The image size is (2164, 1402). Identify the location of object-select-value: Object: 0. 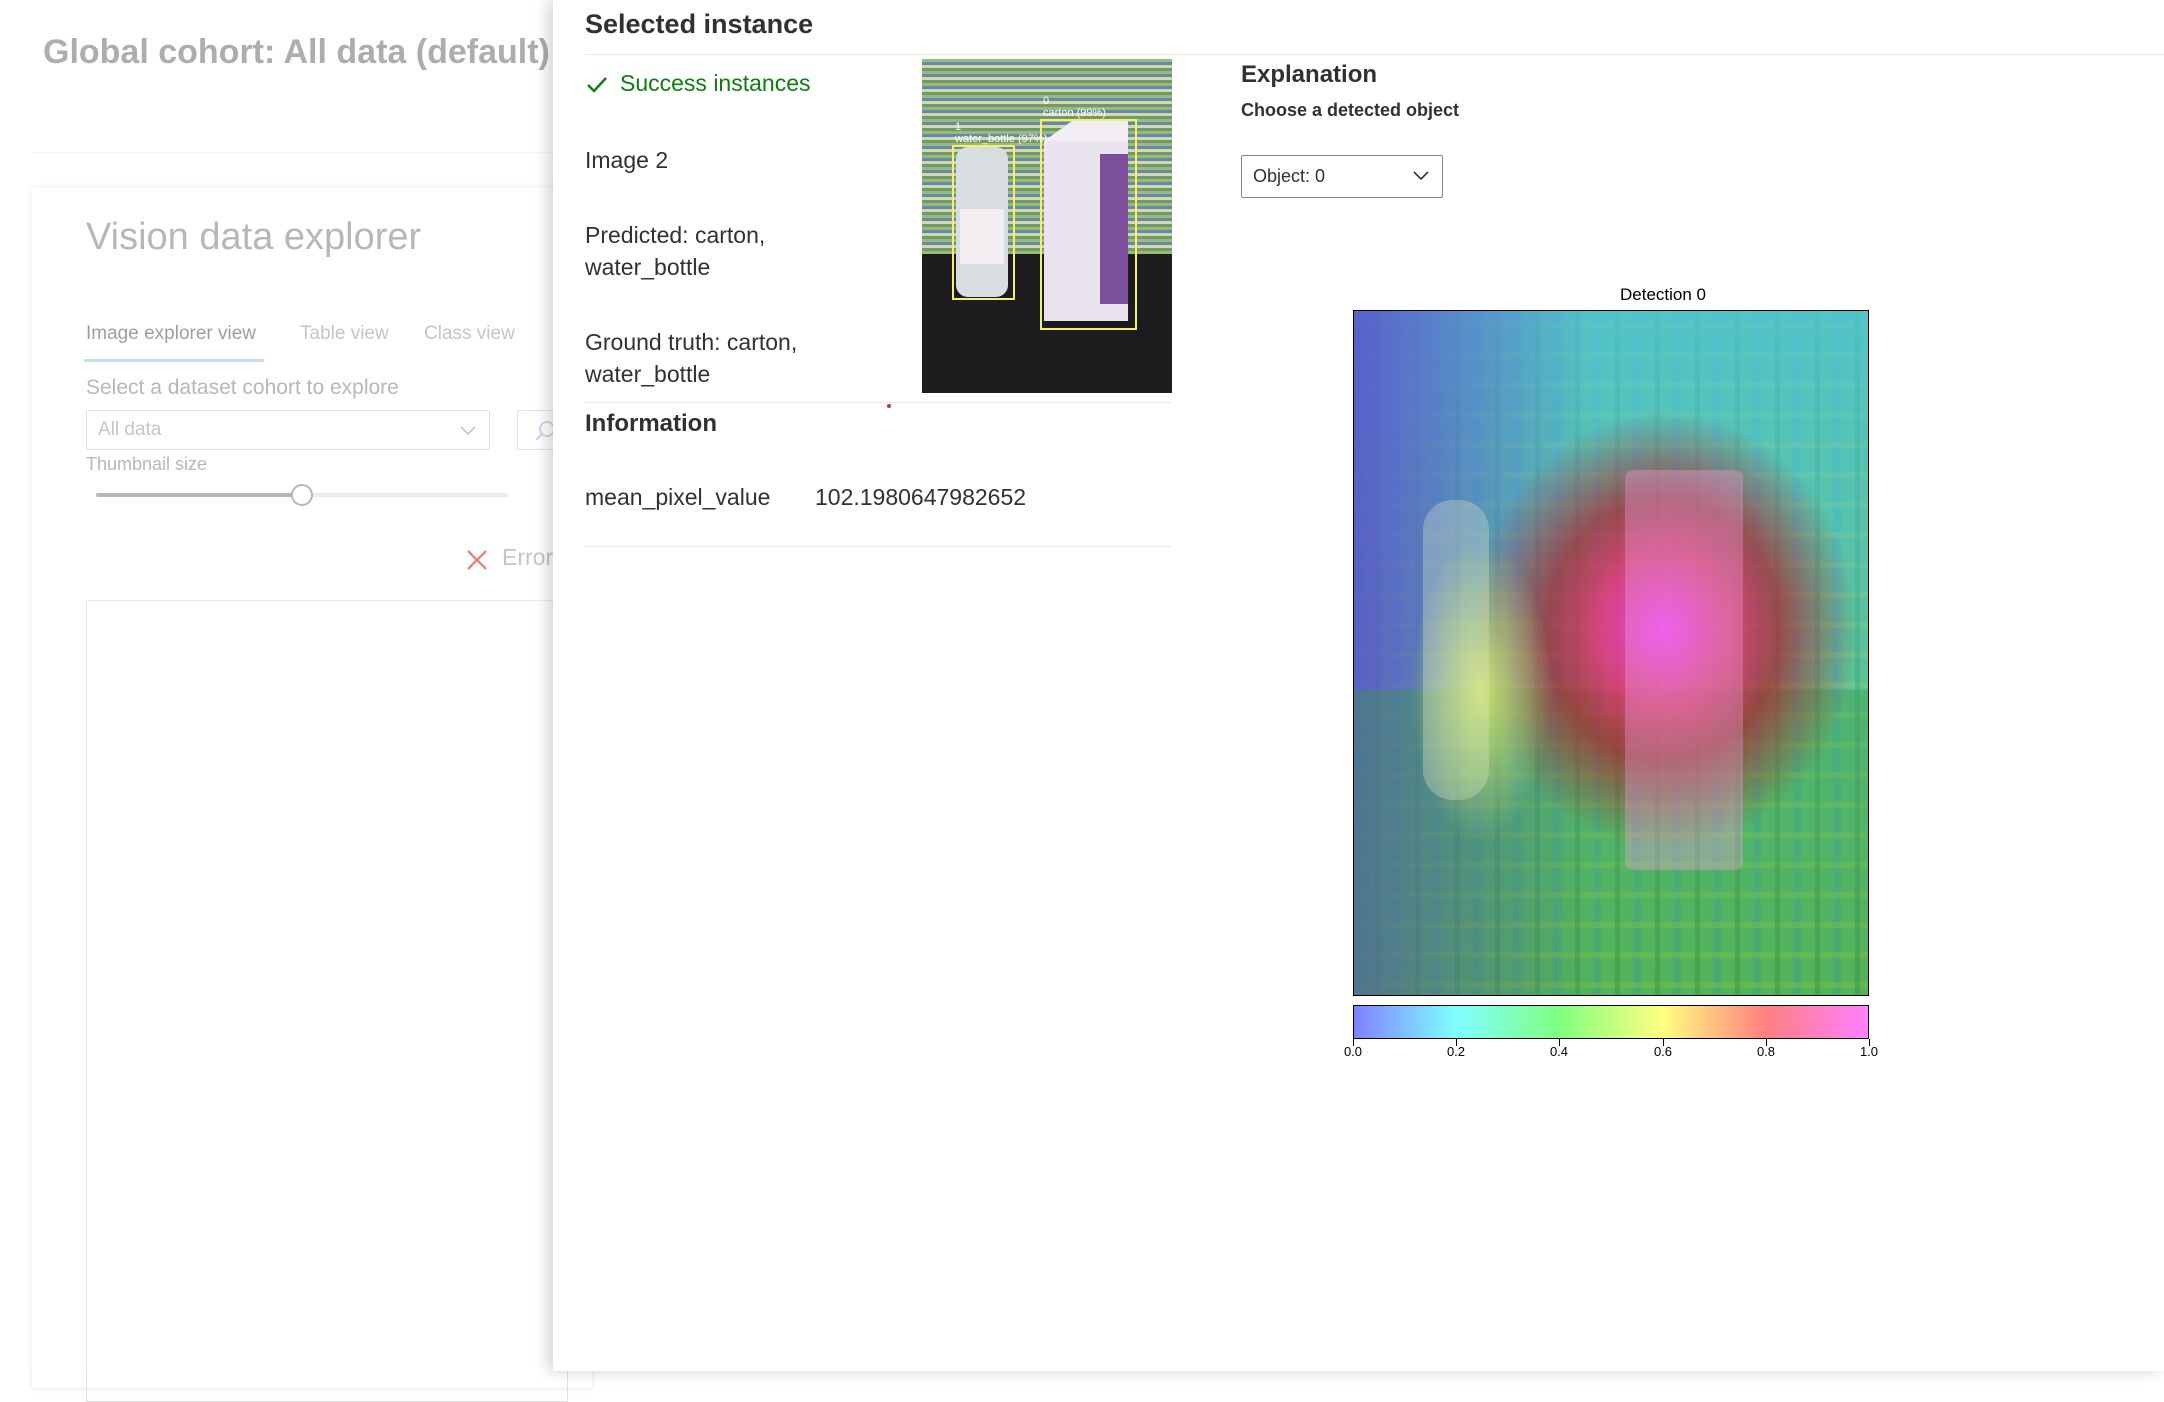
(1289, 176).